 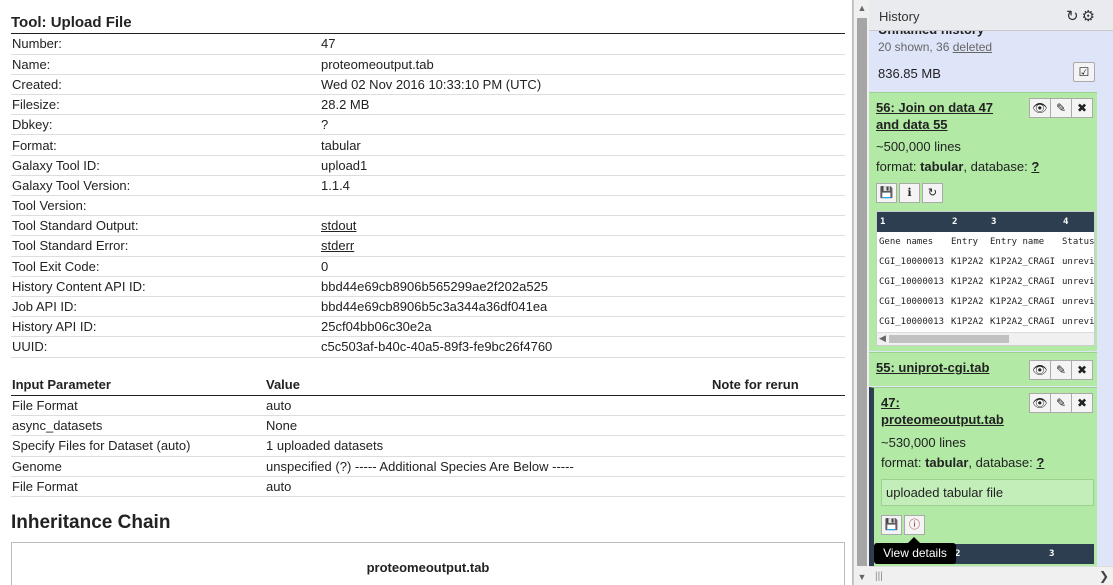 I want to click on scrollbar-thumb, so click(x=862, y=292).